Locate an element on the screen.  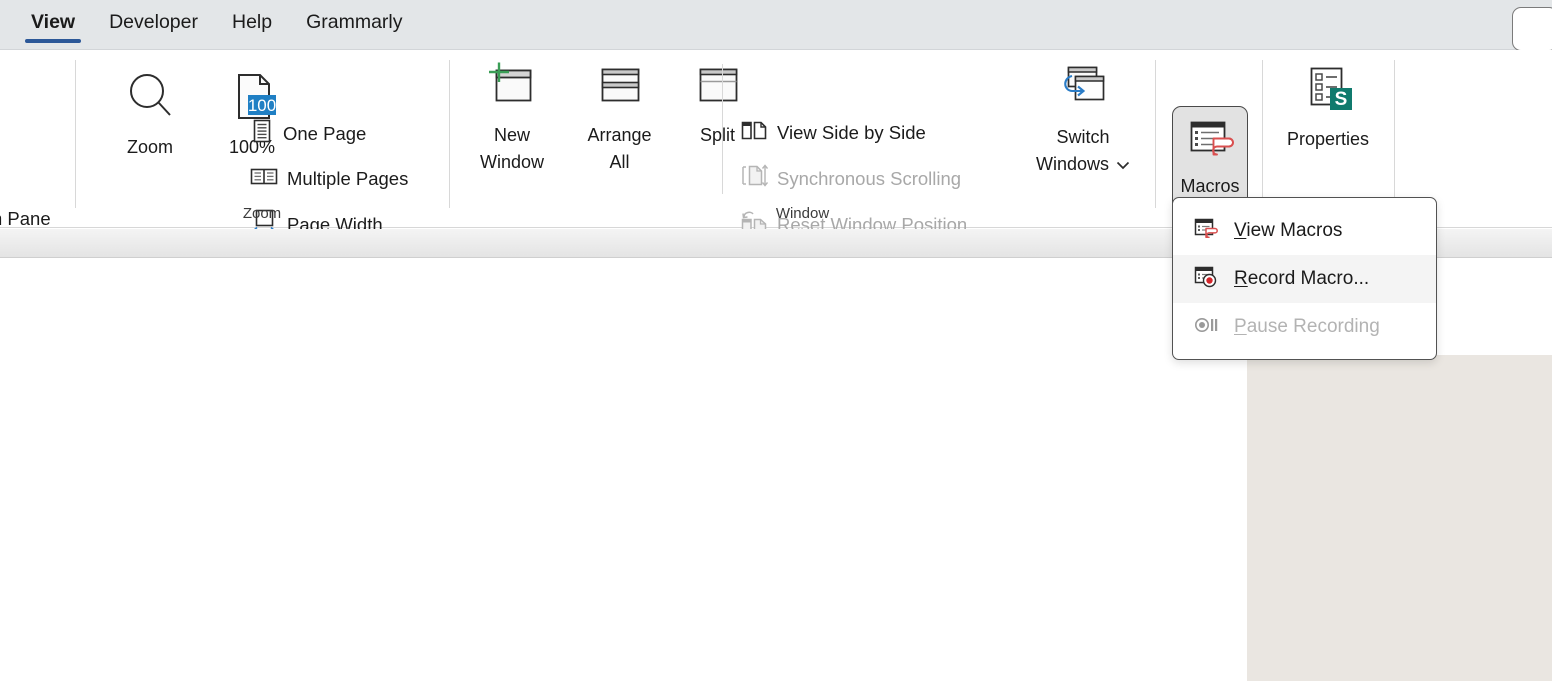
window-control-button is located at coordinates (1532, 29).